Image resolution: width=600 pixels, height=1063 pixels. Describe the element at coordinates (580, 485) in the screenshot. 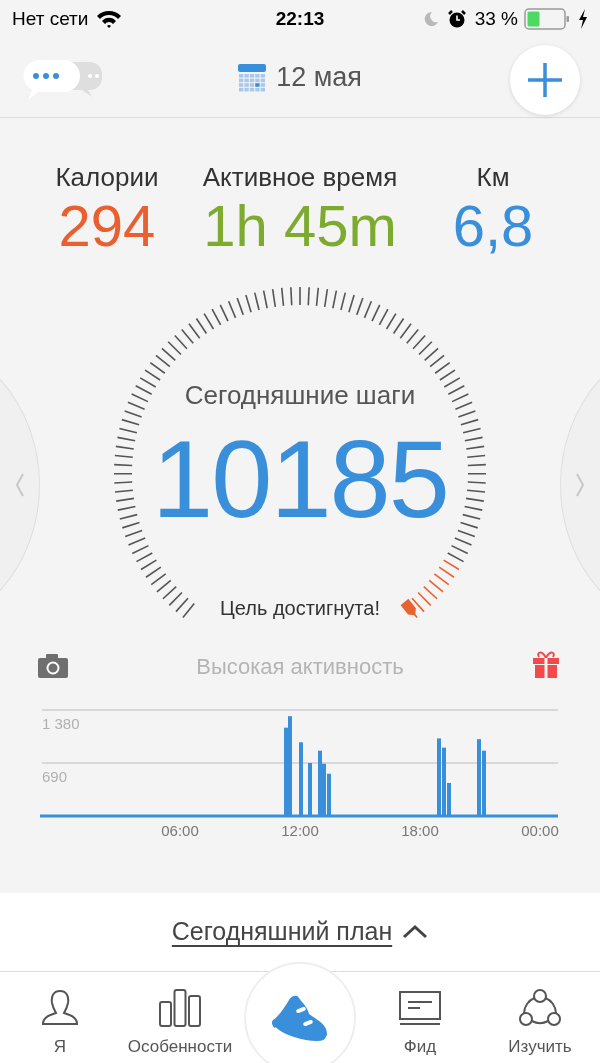

I see `chevron-right-icon` at that location.